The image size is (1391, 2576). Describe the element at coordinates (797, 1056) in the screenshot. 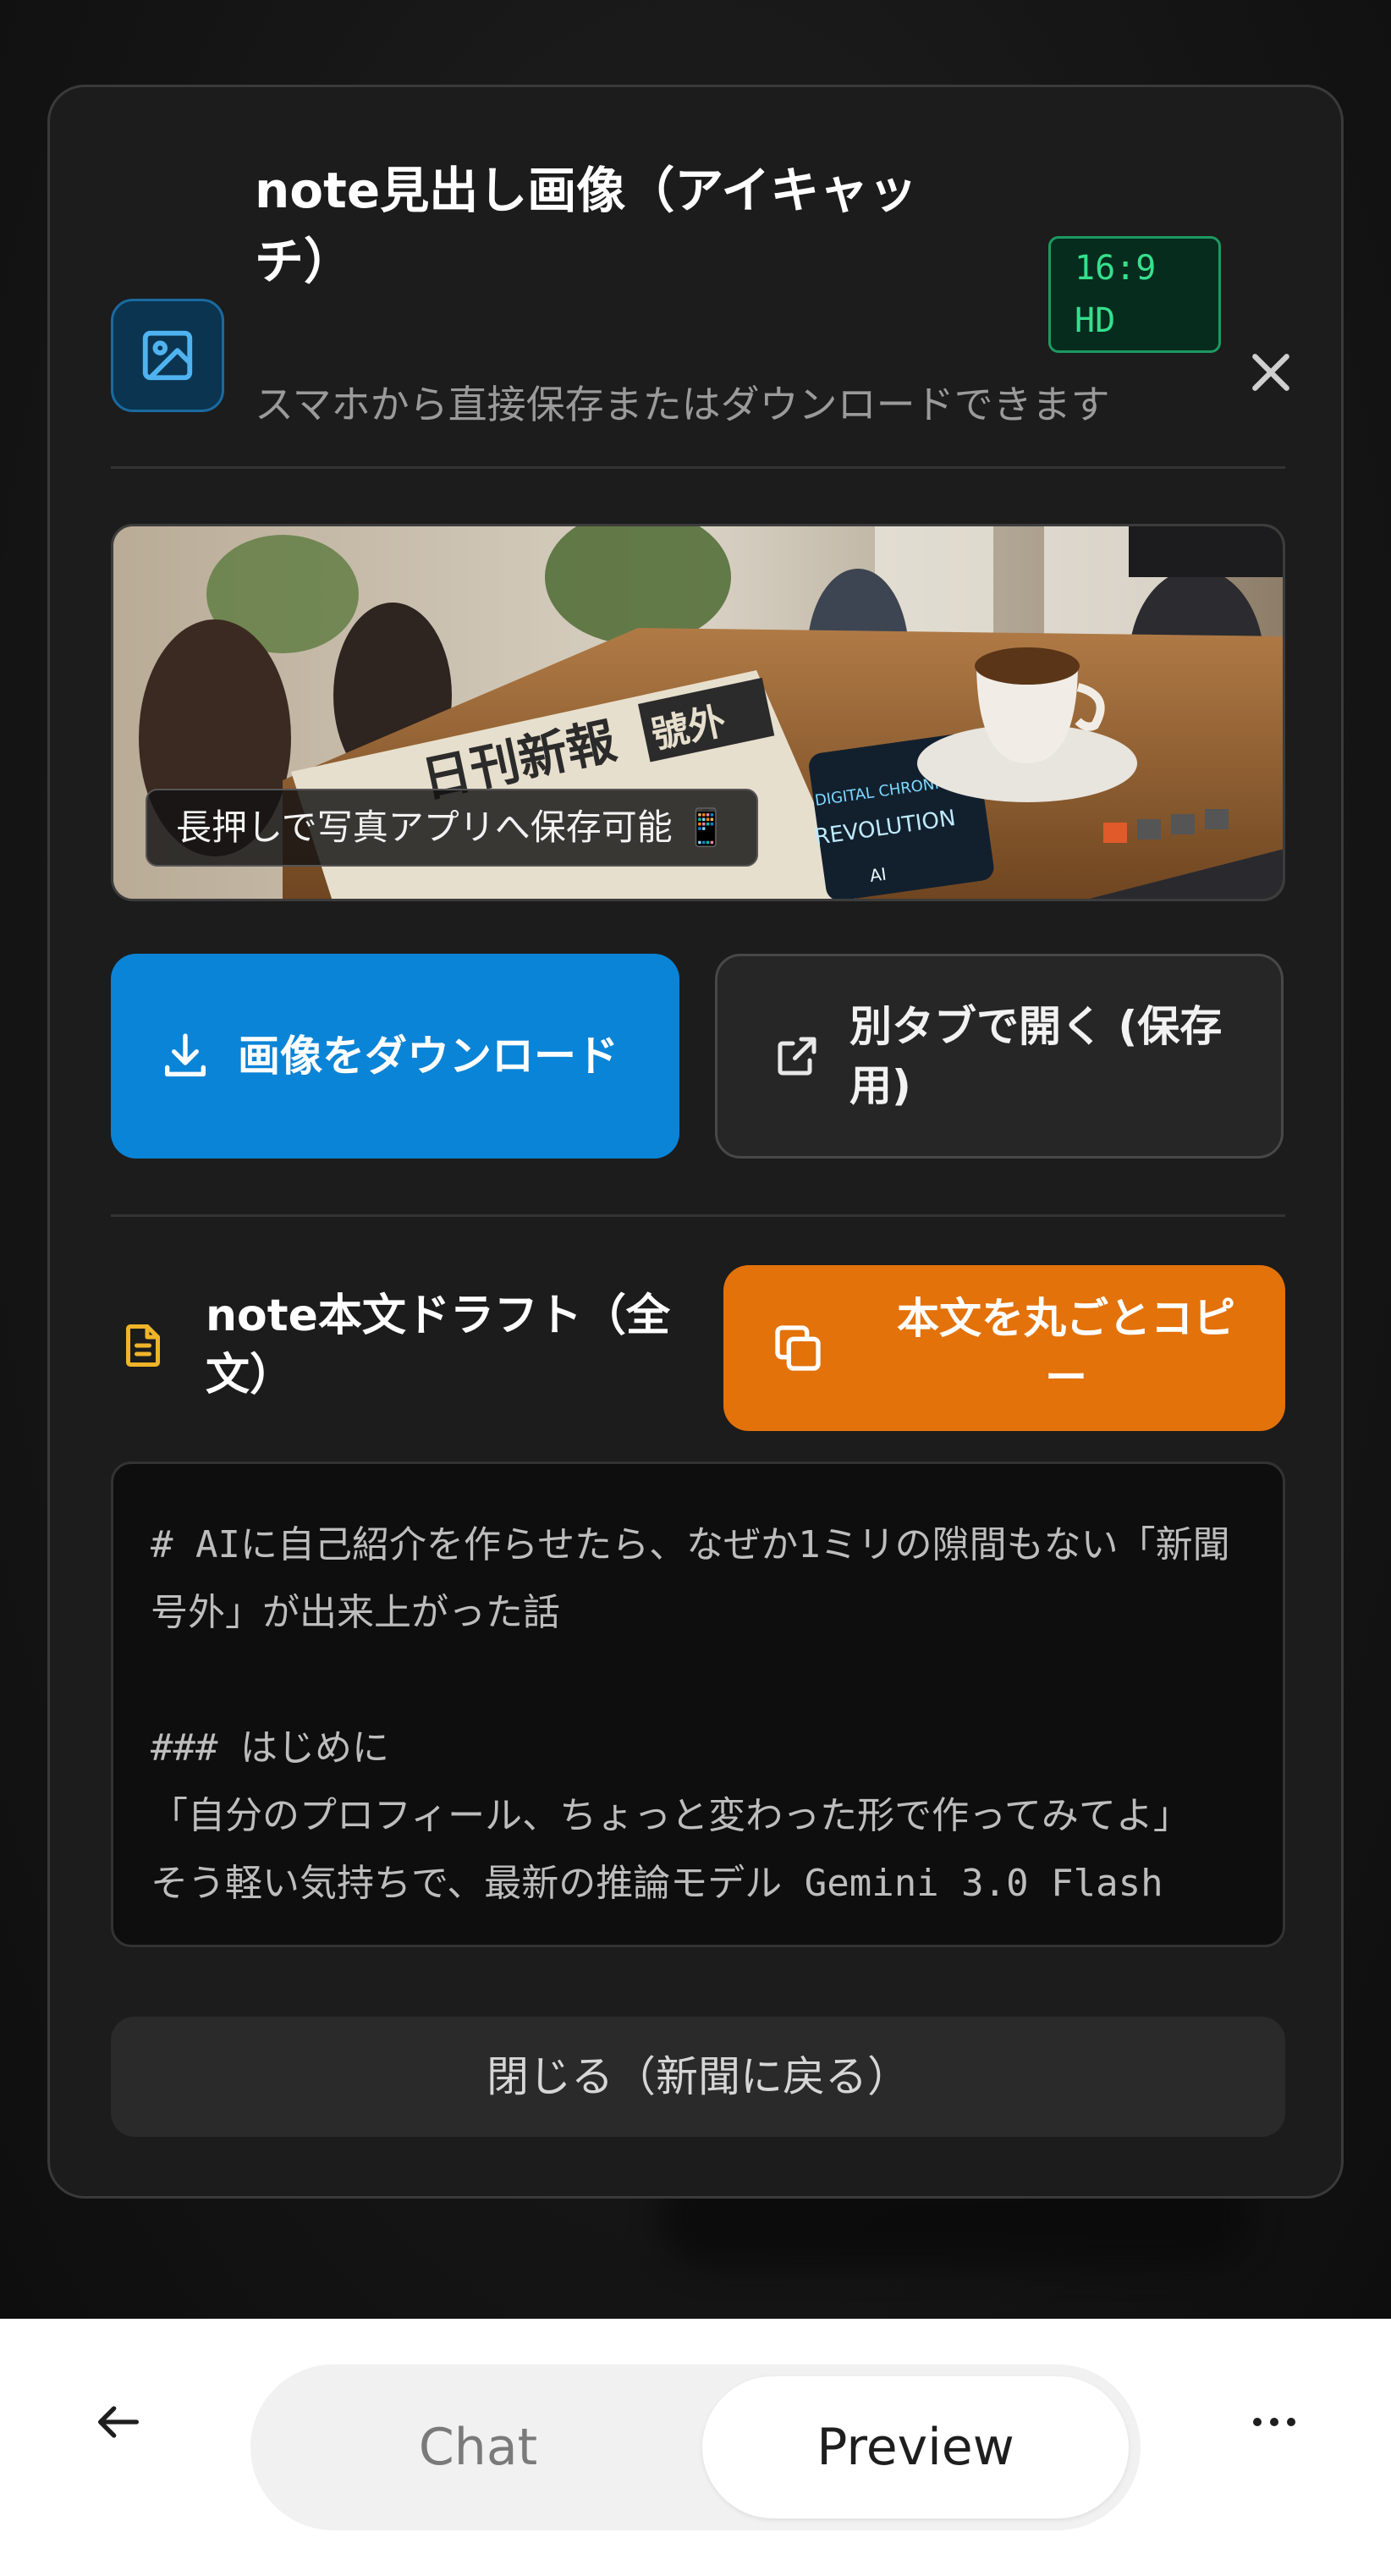

I see `external-link-icon` at that location.